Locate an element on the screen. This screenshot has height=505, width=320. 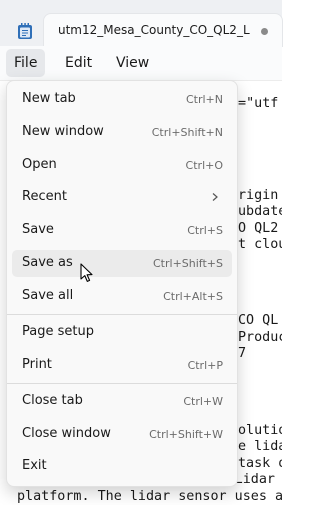
editor-line: rigin is located at coordinates (258, 195).